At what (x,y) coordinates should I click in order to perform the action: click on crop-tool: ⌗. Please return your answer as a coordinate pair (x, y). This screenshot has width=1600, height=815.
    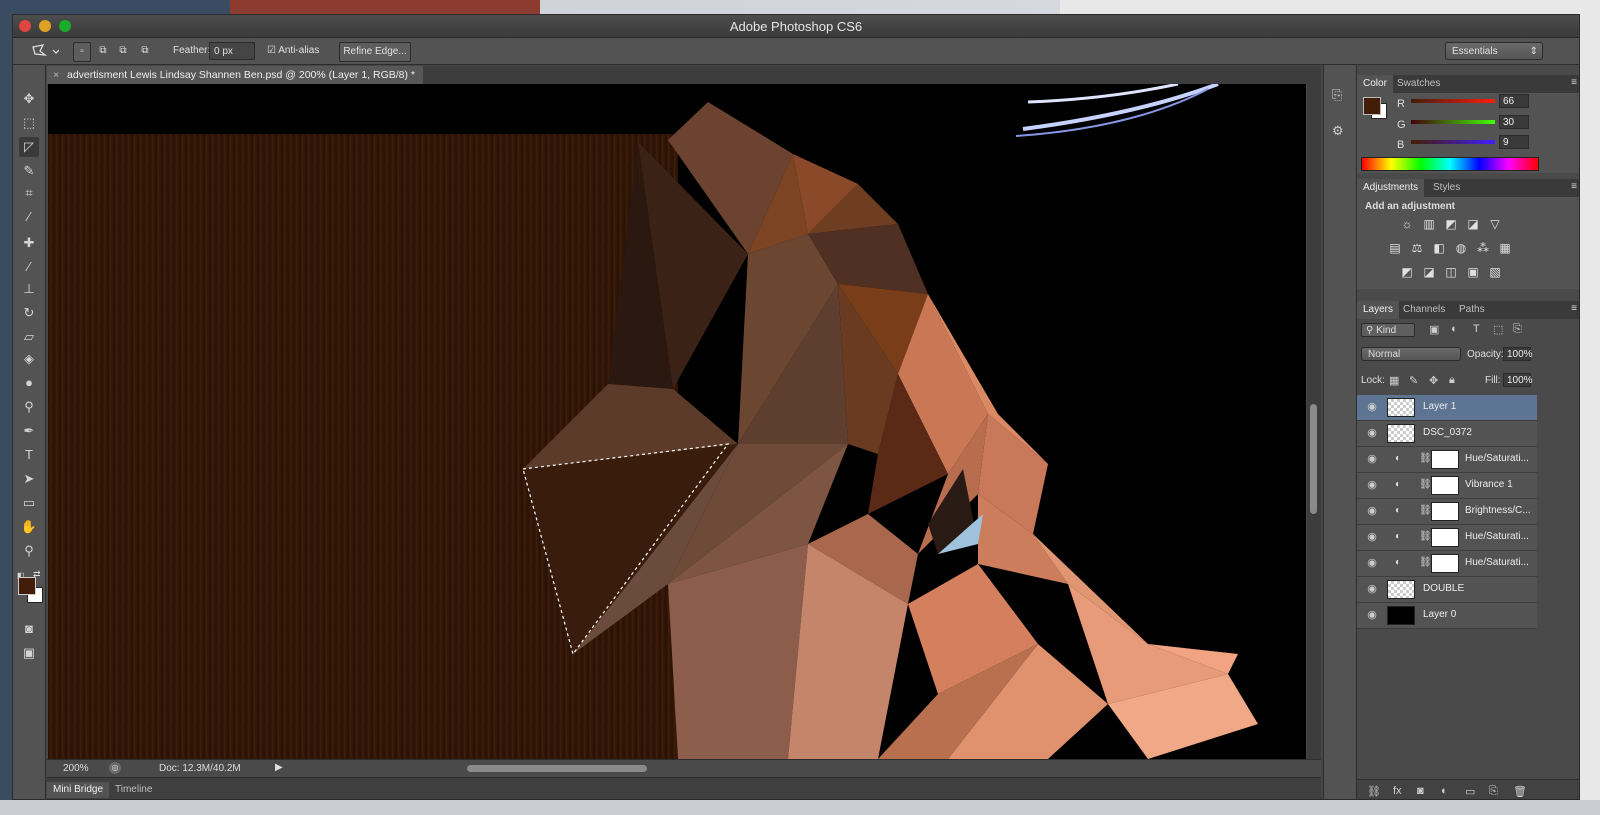
    Looking at the image, I should click on (29, 193).